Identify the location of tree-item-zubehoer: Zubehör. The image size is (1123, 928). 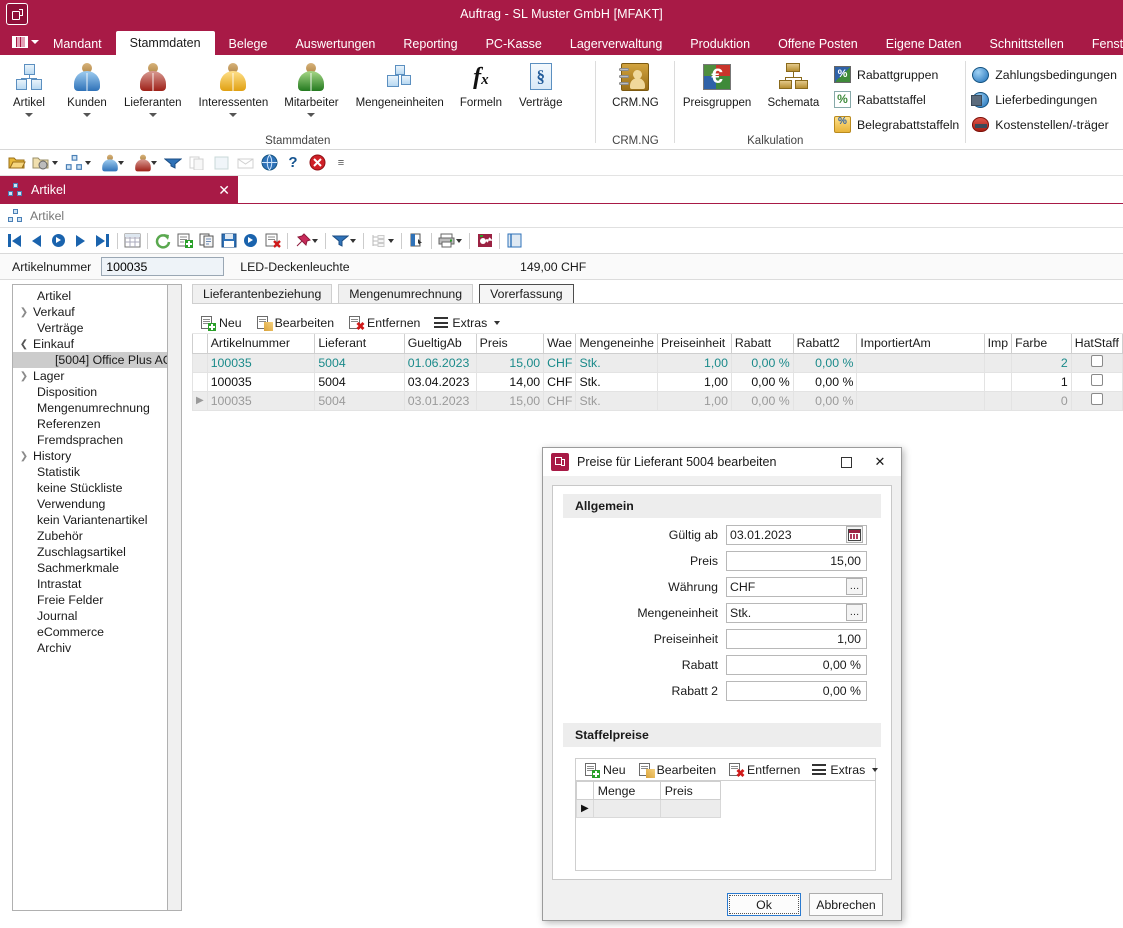
(90, 536).